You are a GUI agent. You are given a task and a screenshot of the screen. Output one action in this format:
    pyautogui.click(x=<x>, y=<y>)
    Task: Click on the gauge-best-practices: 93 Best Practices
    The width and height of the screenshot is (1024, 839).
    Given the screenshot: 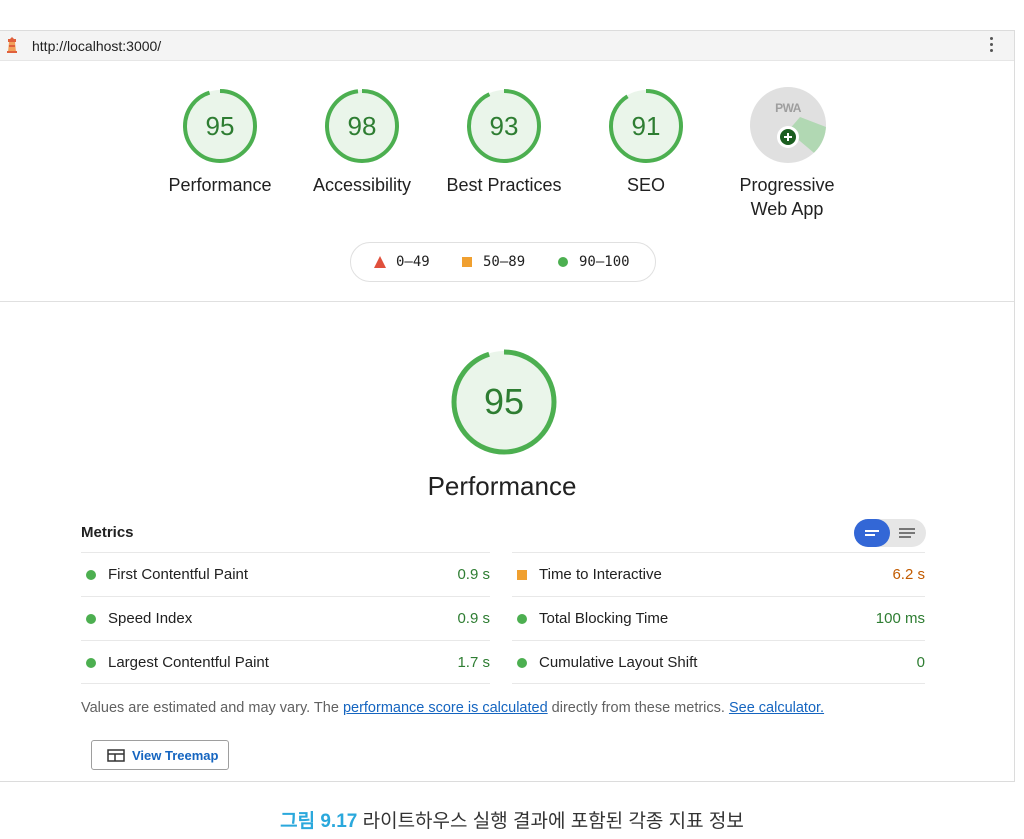 What is the action you would take?
    pyautogui.click(x=504, y=141)
    